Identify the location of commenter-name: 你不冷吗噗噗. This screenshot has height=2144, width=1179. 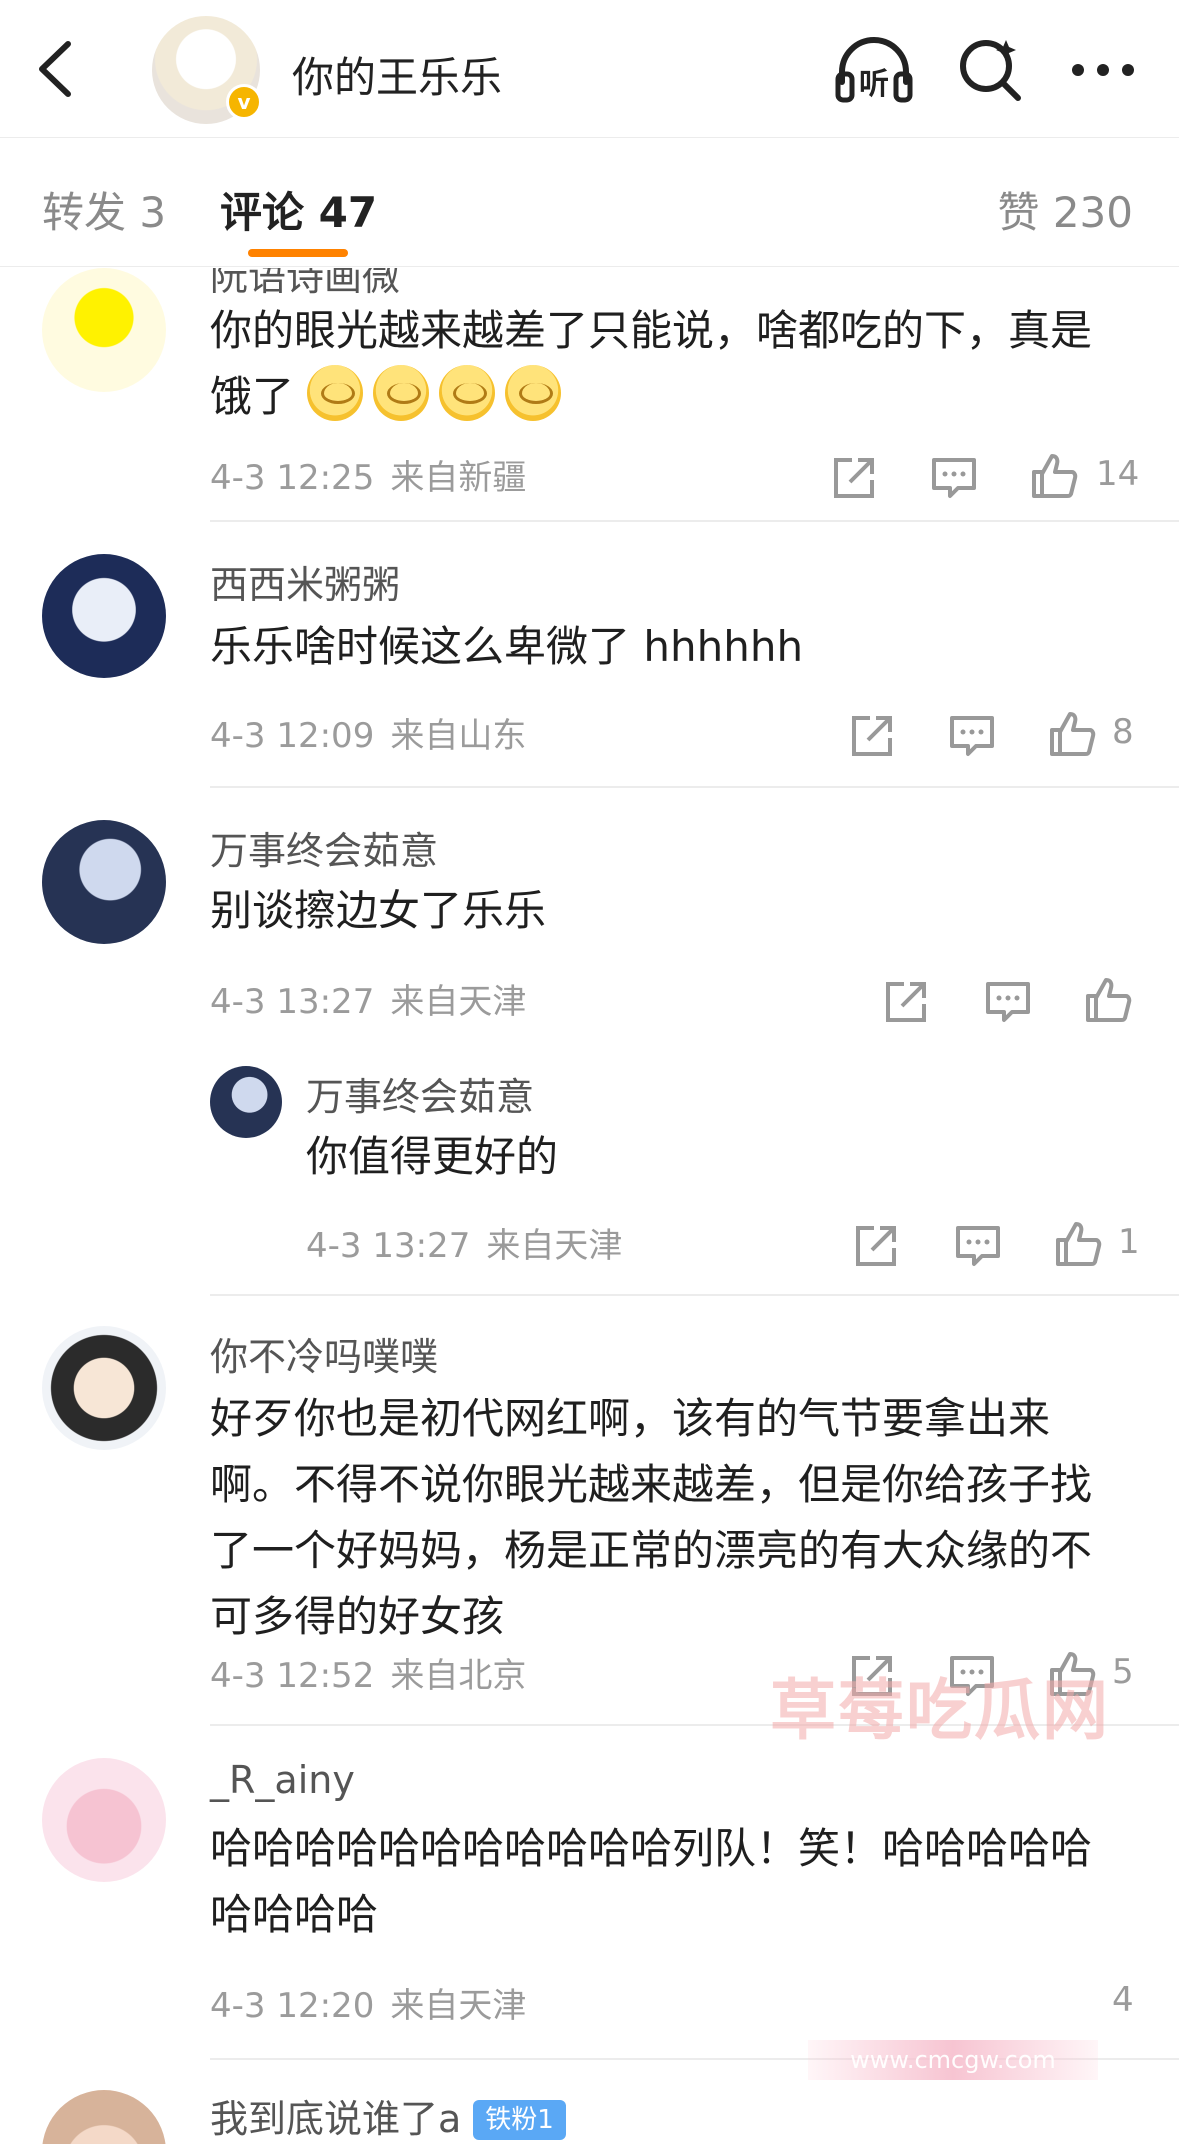
(324, 1353).